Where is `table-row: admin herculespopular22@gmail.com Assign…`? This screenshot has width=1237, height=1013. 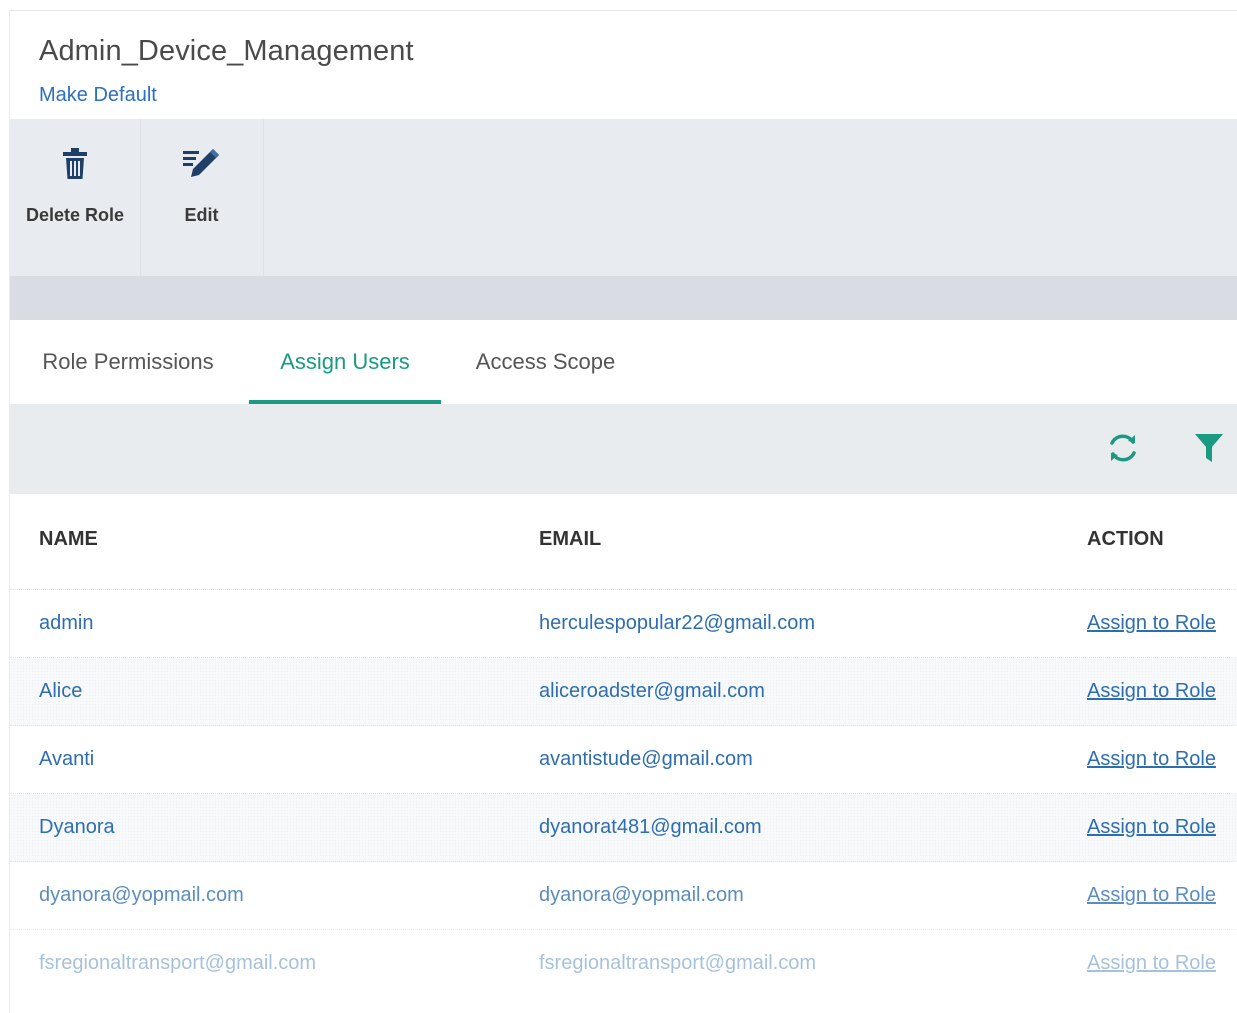
table-row: admin herculespopular22@gmail.com Assign… is located at coordinates (623, 624).